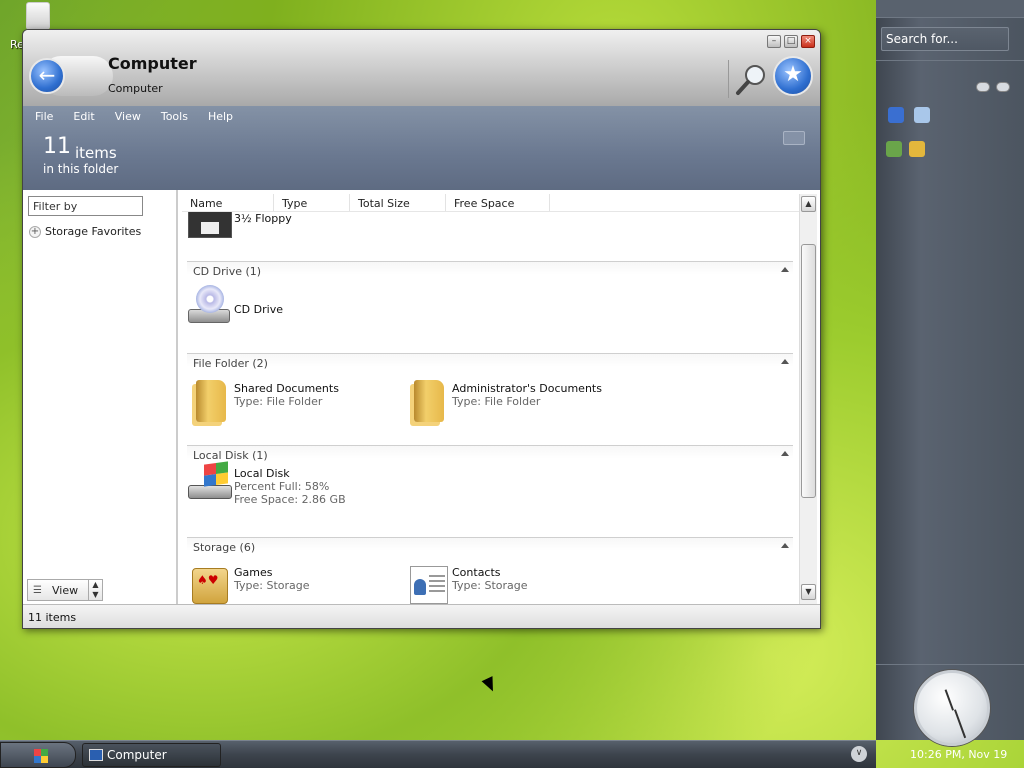  What do you see at coordinates (774, 41) in the screenshot?
I see `minimize-button: –` at bounding box center [774, 41].